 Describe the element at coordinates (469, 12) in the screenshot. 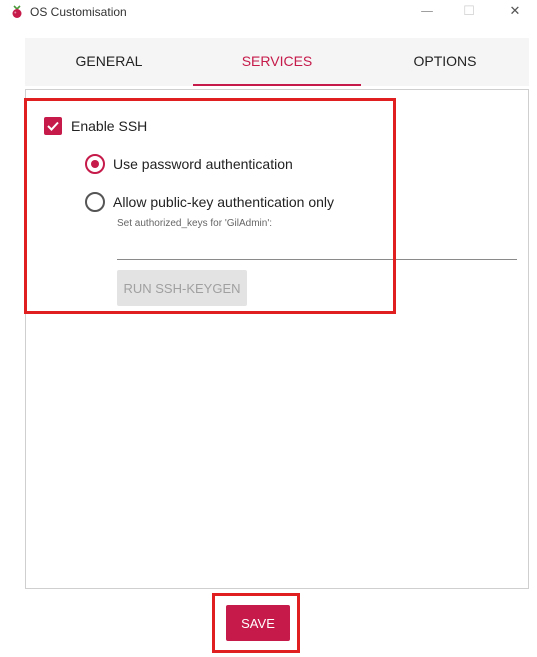

I see `maximize-icon: ☐` at that location.